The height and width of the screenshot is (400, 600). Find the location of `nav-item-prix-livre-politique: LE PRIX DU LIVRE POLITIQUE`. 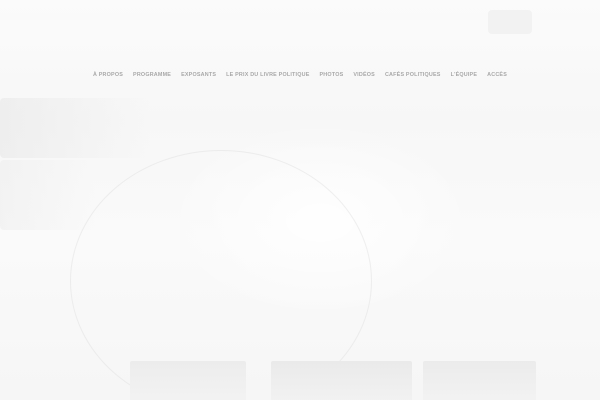

nav-item-prix-livre-politique: LE PRIX DU LIVRE POLITIQUE is located at coordinates (267, 75).